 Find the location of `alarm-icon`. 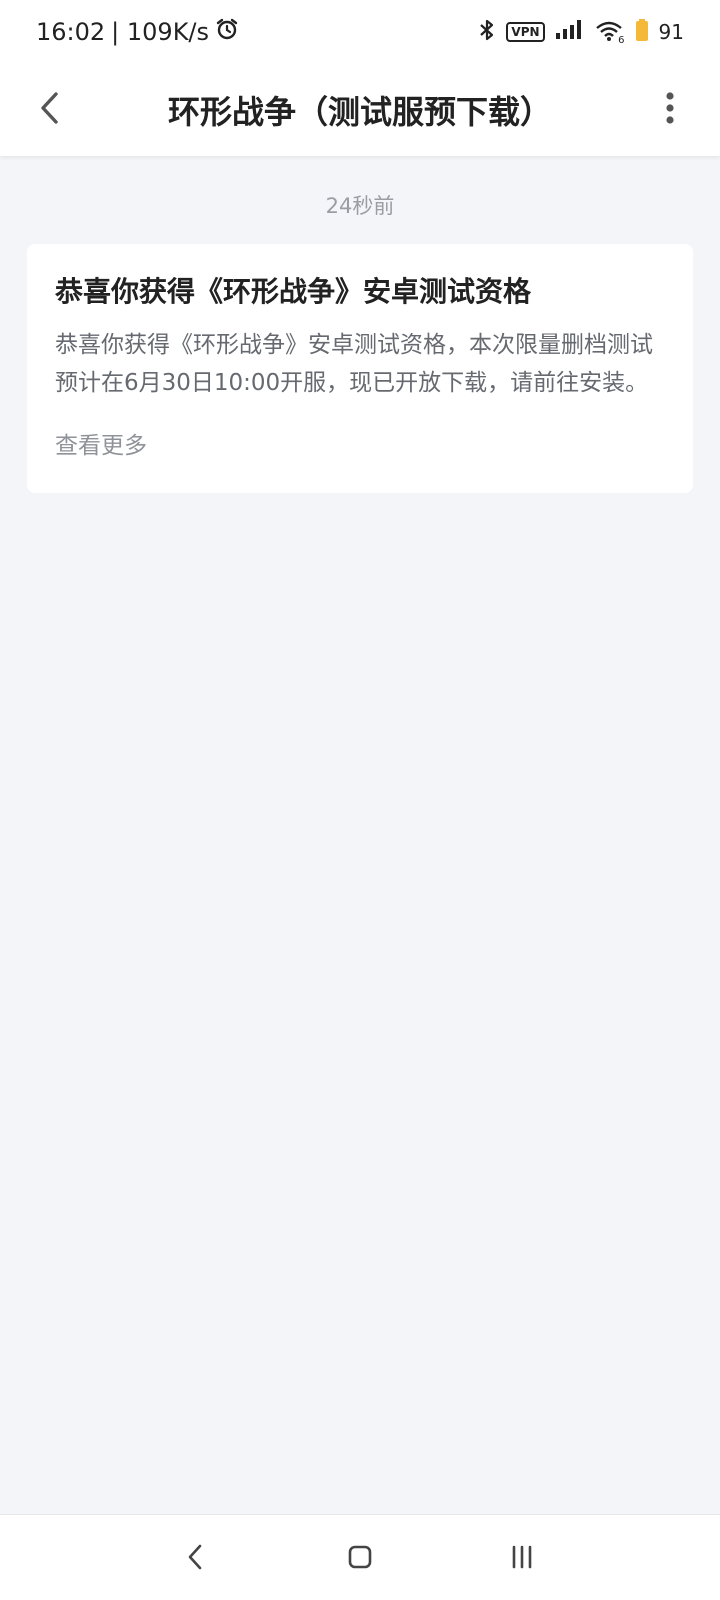

alarm-icon is located at coordinates (227, 32).